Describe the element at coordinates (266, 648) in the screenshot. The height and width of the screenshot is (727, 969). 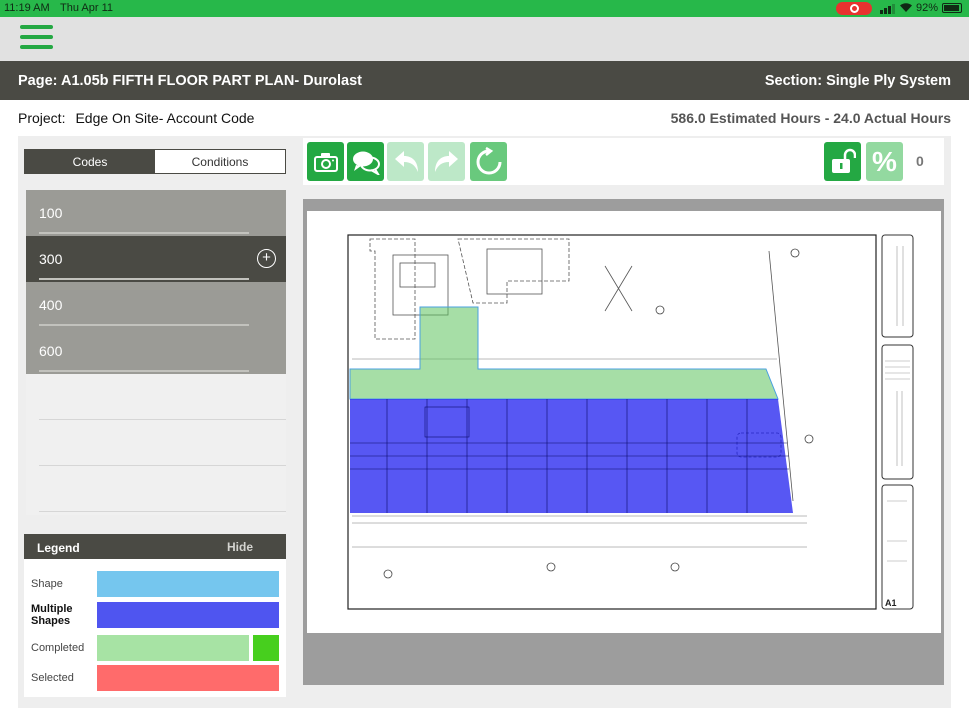
I see `legend-swatch-accent` at that location.